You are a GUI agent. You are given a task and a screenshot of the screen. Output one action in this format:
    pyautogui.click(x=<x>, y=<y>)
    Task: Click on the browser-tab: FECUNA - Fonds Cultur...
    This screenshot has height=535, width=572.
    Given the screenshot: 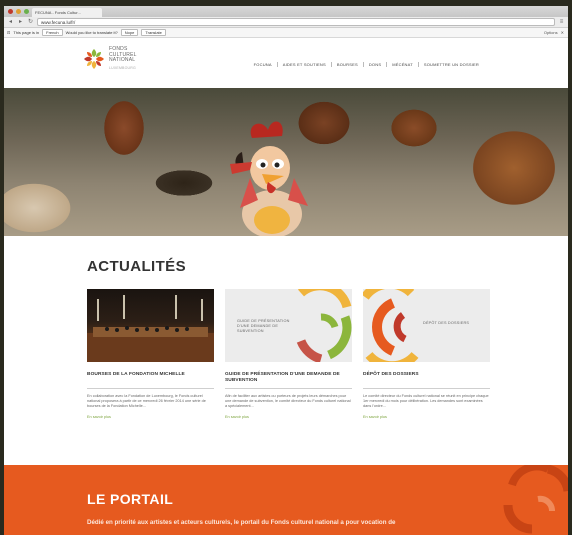 What is the action you would take?
    pyautogui.click(x=67, y=12)
    